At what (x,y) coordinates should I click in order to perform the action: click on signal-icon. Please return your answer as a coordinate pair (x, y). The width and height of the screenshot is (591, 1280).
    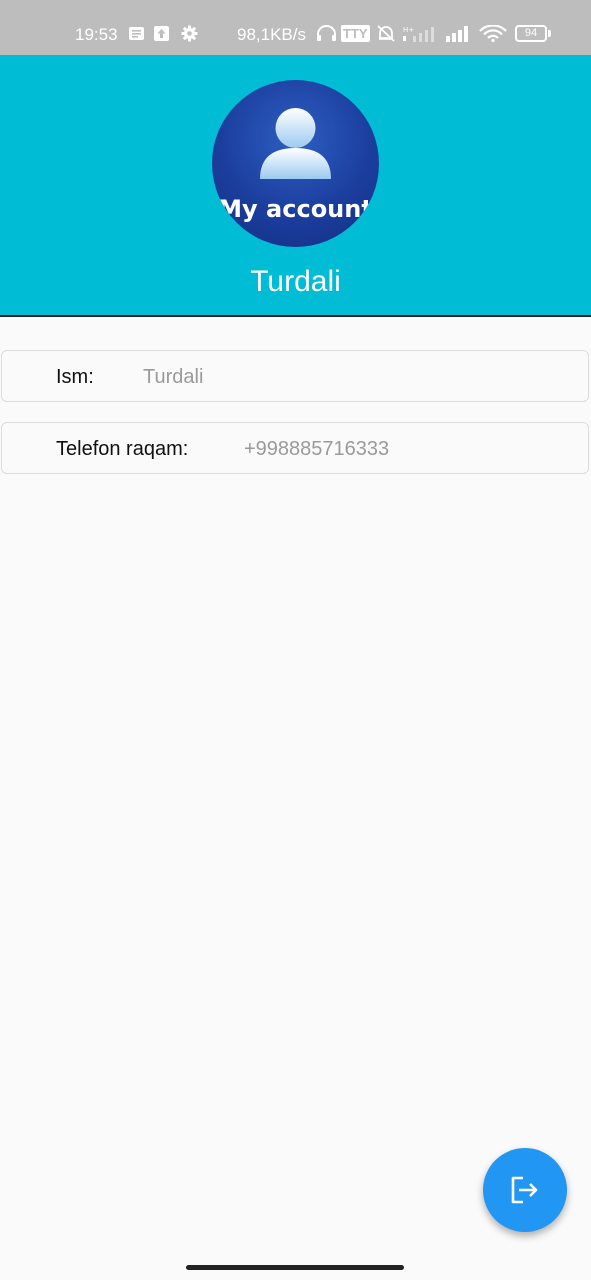
    Looking at the image, I should click on (457, 34).